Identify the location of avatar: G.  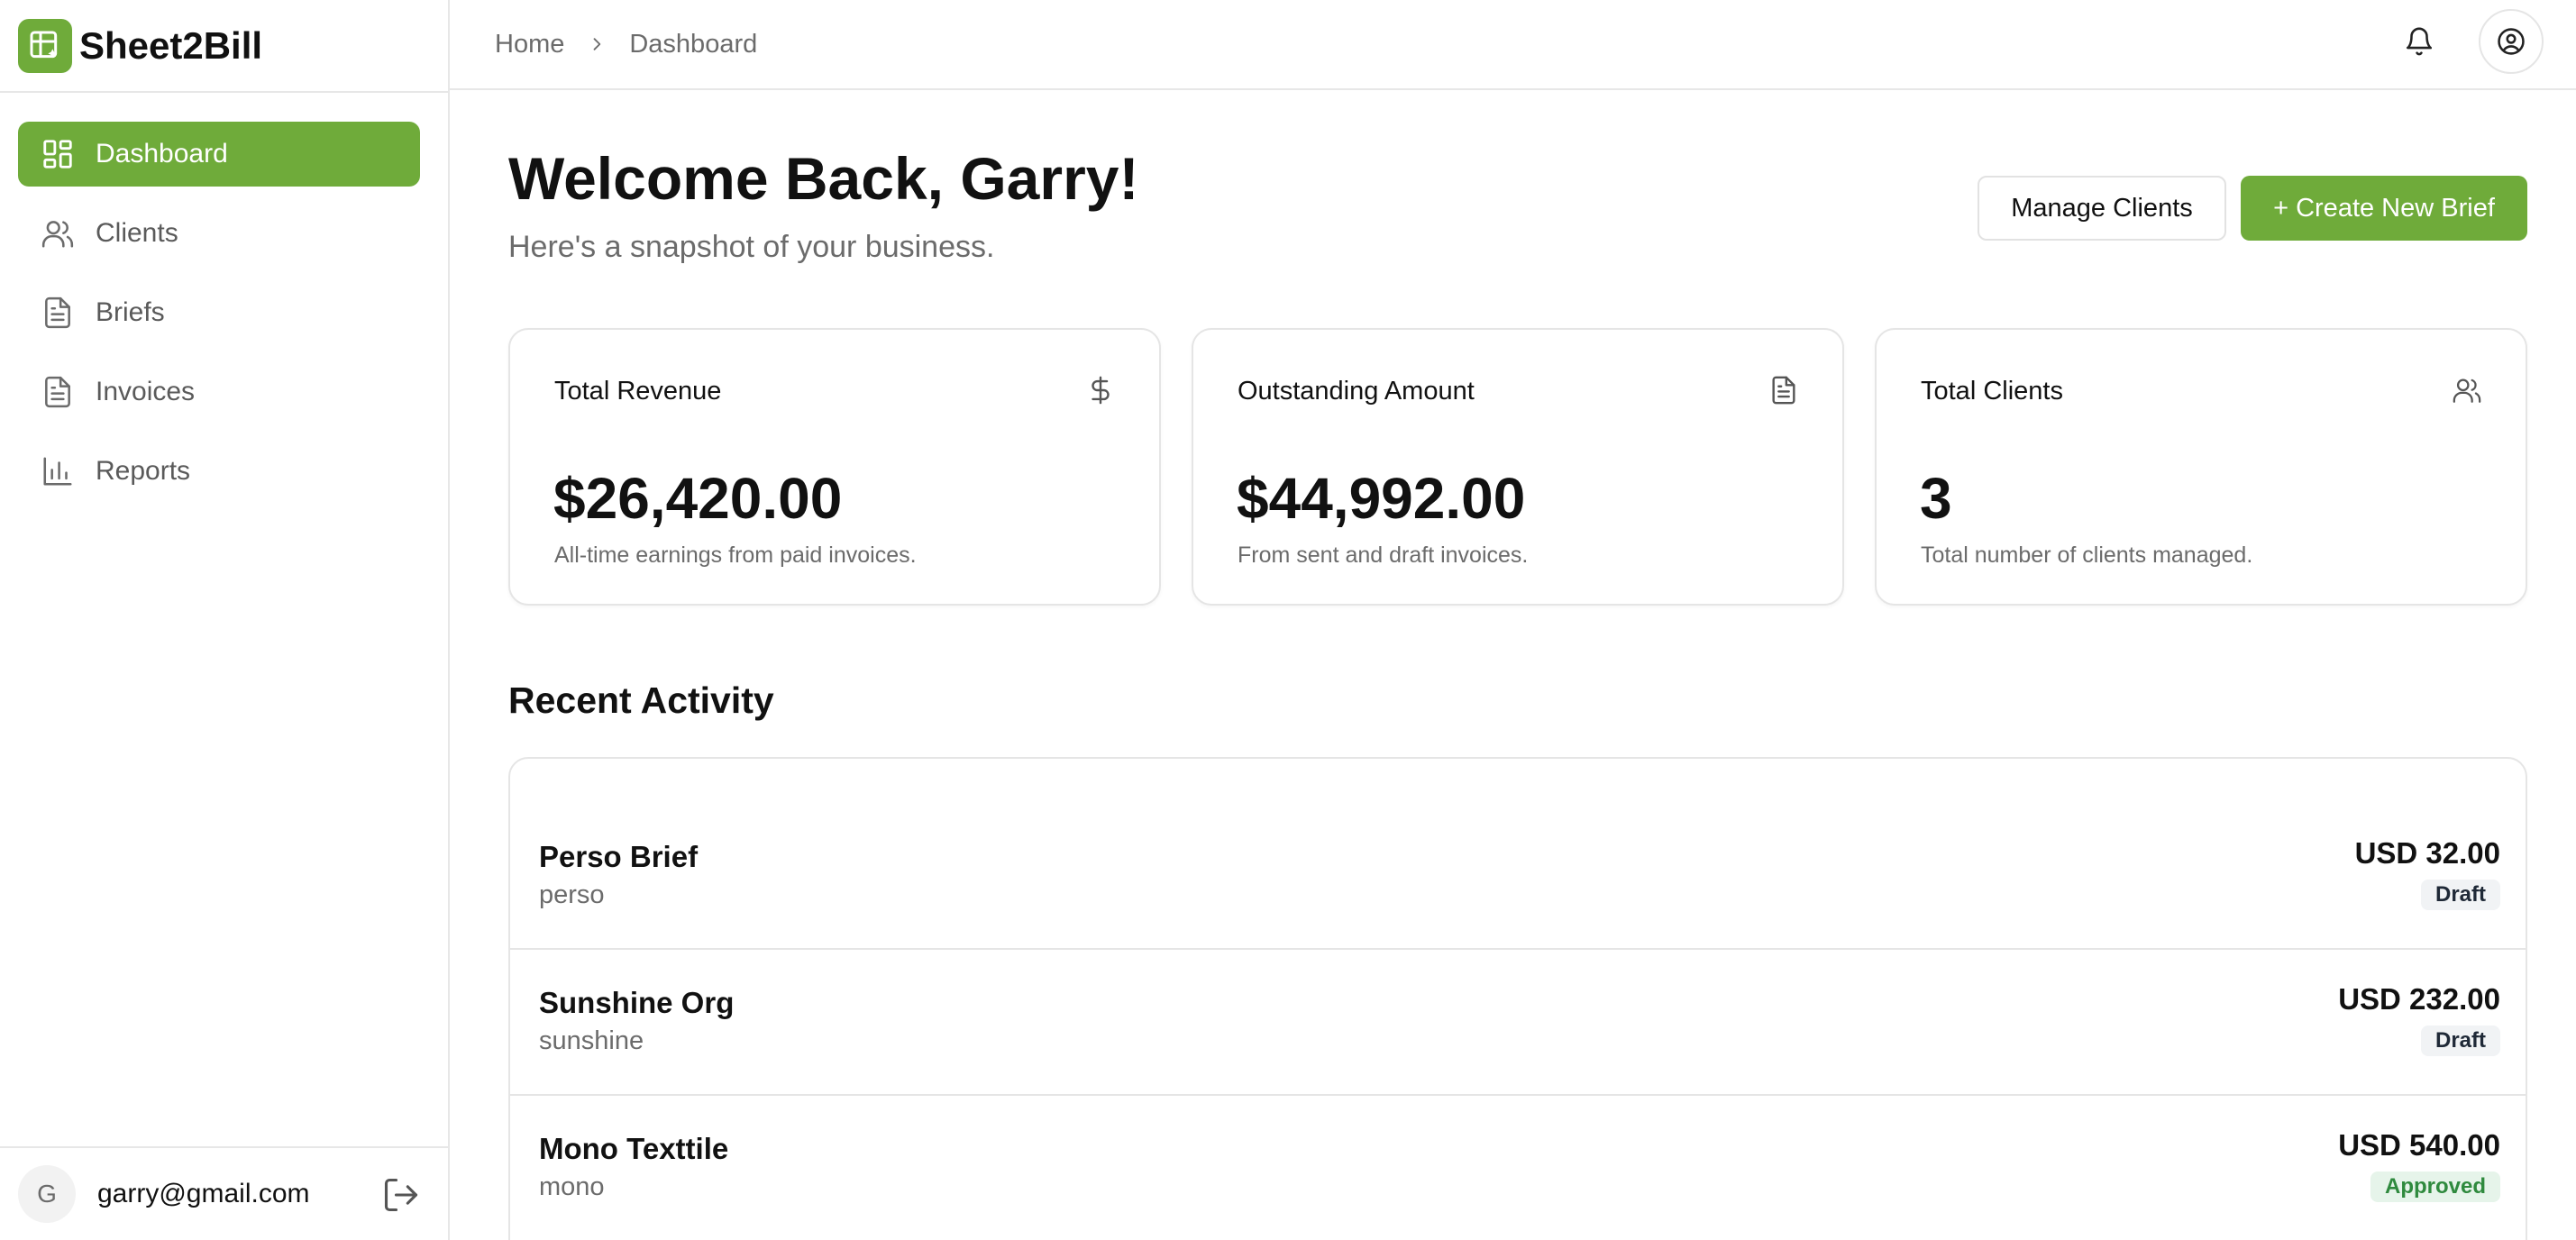
(47, 1194).